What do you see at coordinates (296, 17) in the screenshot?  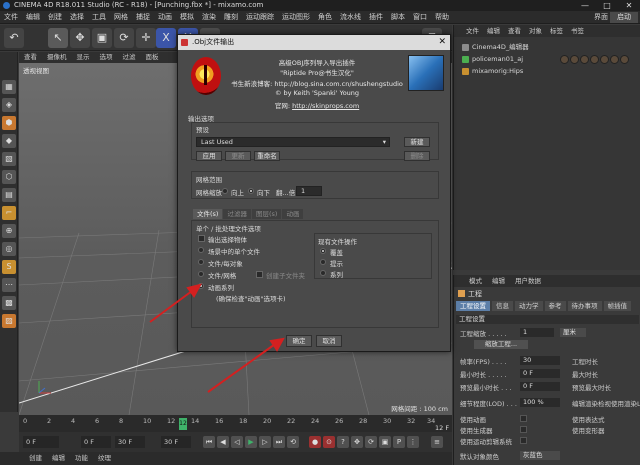 I see `menu-mograph: 运动图形` at bounding box center [296, 17].